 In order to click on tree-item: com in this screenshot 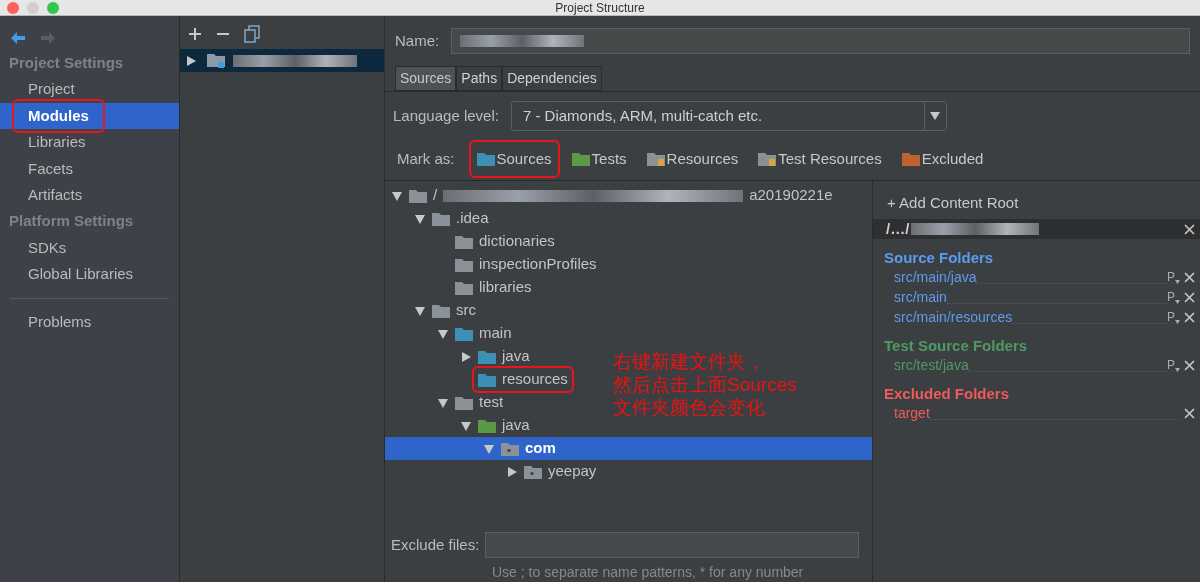, I will do `click(528, 448)`.